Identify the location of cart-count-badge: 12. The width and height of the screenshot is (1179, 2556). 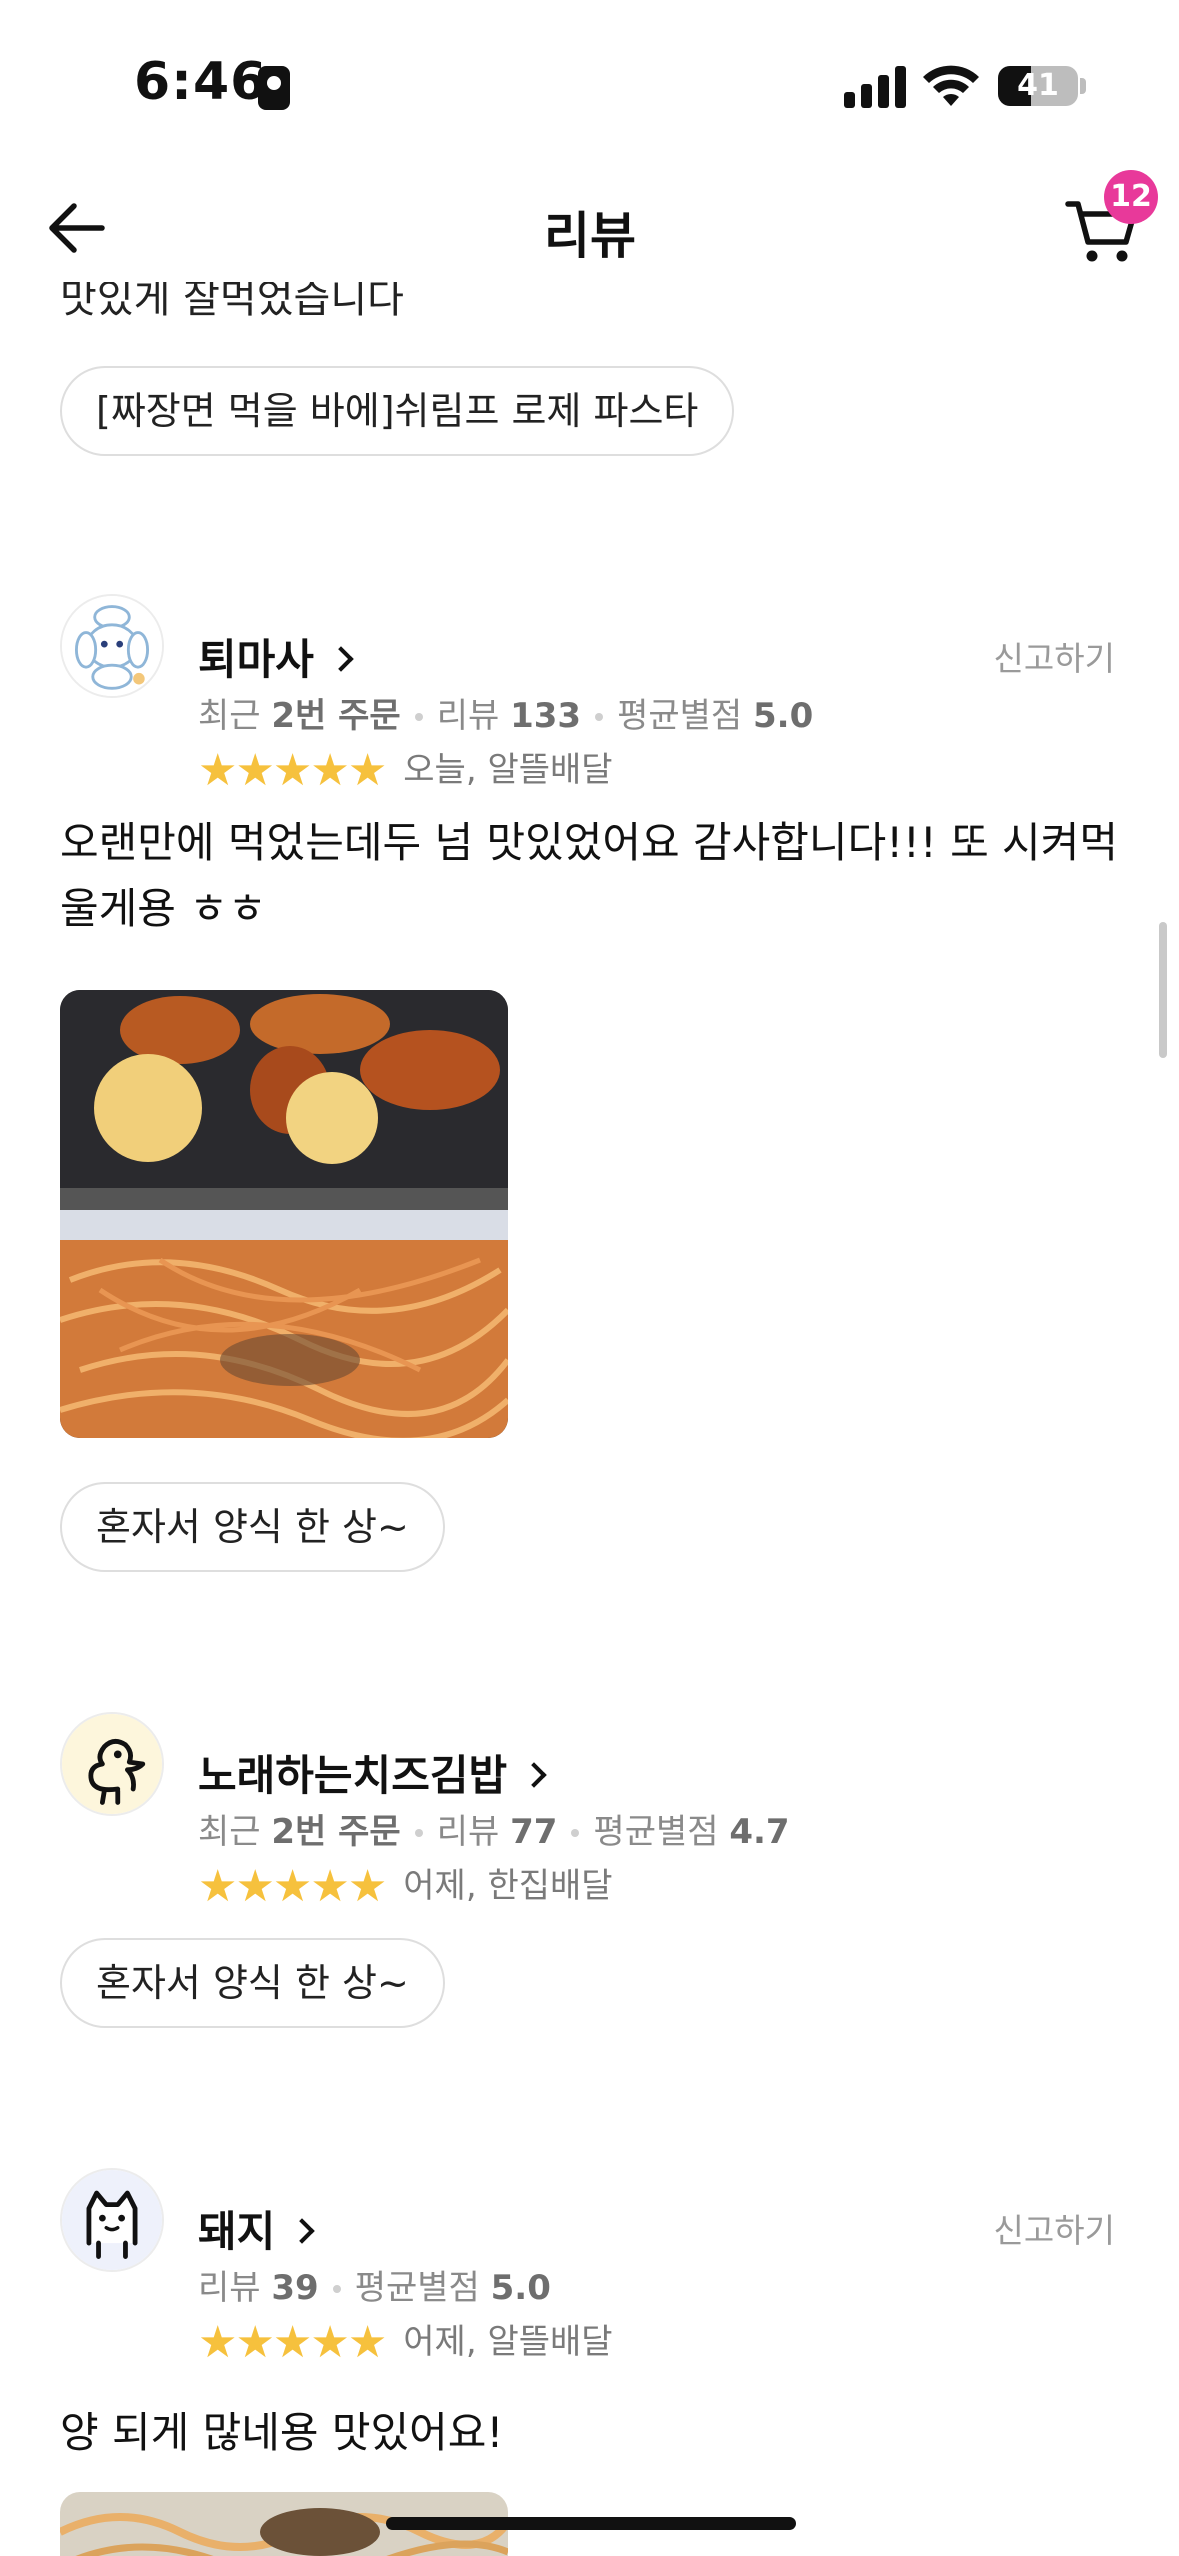
(1131, 197).